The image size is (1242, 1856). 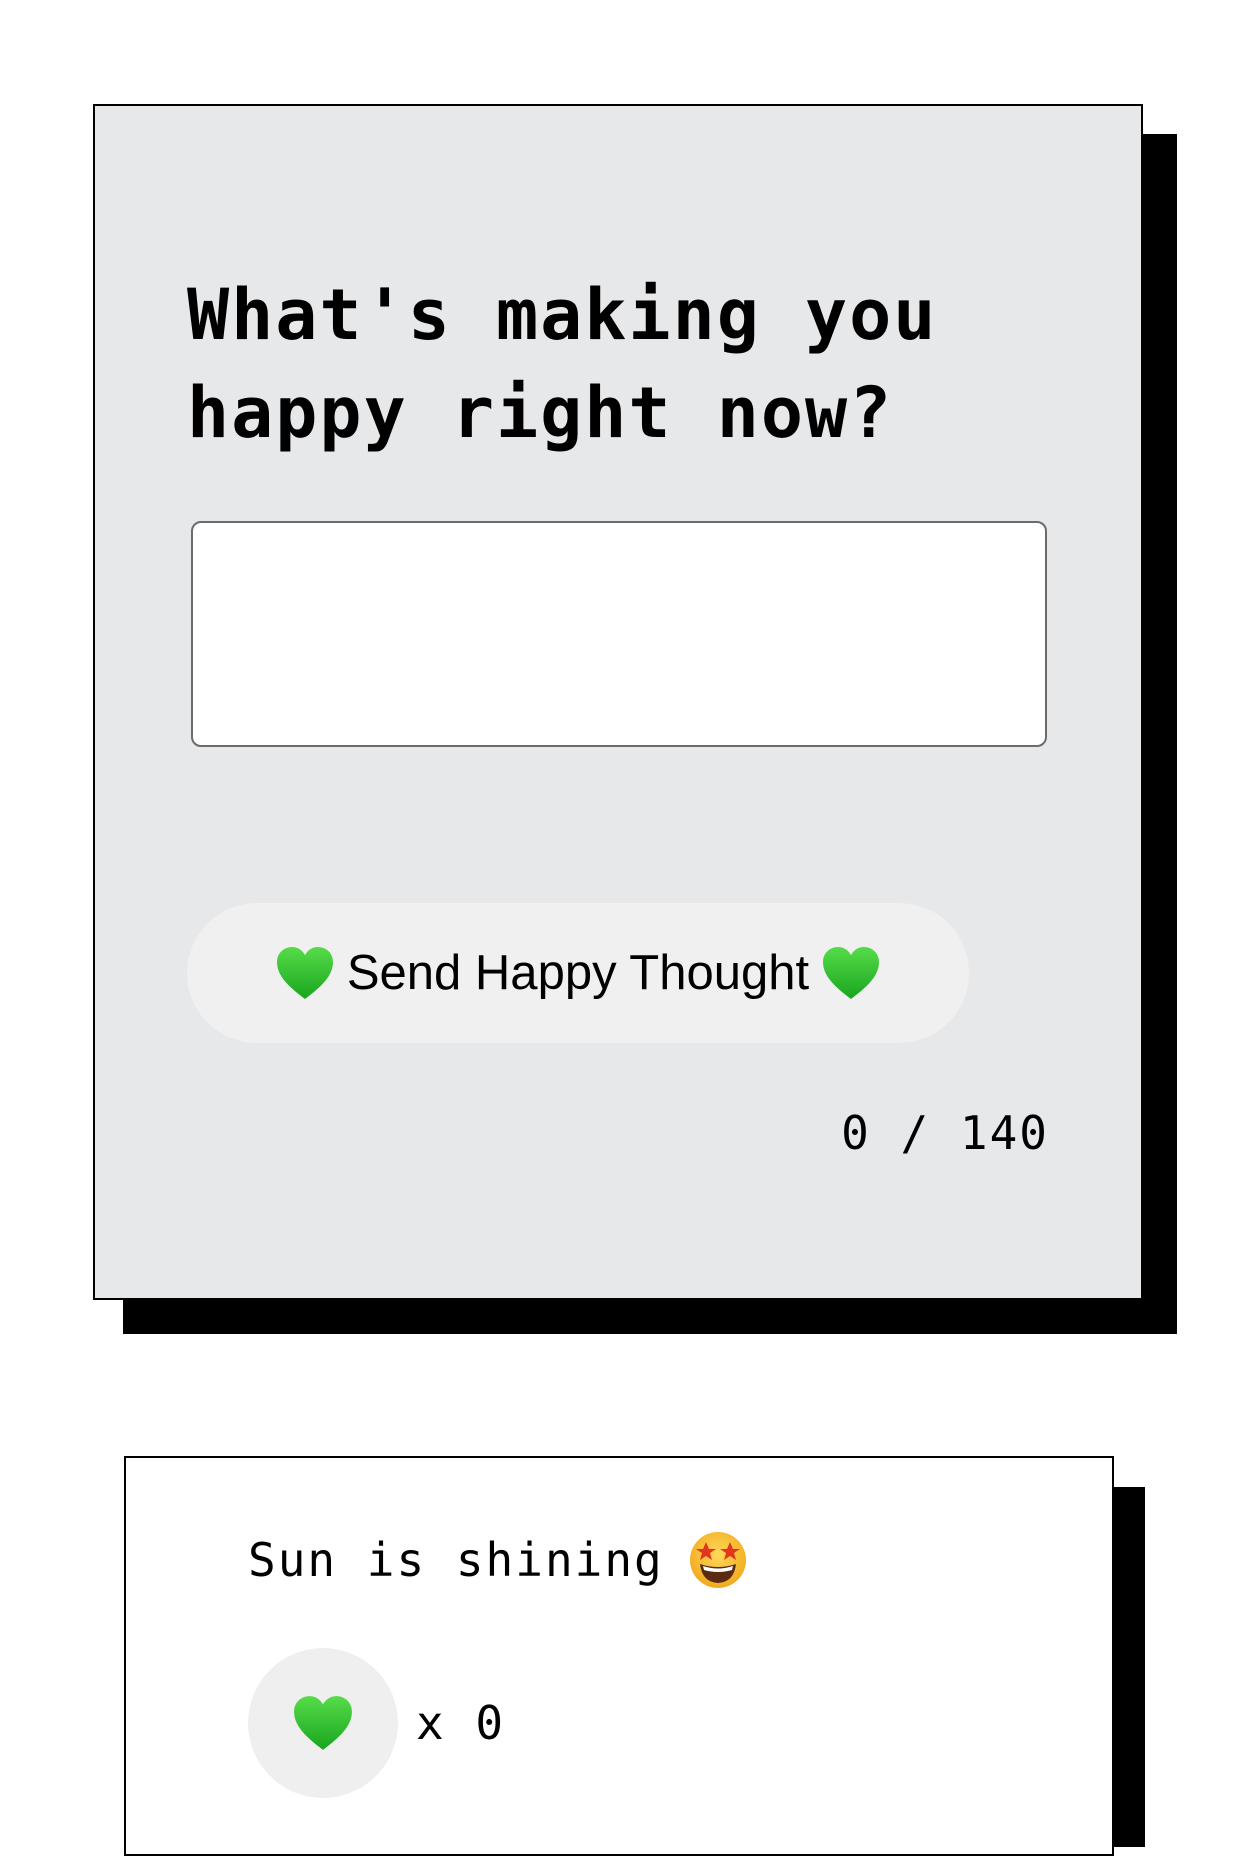 What do you see at coordinates (619, 634) in the screenshot?
I see `thought-input` at bounding box center [619, 634].